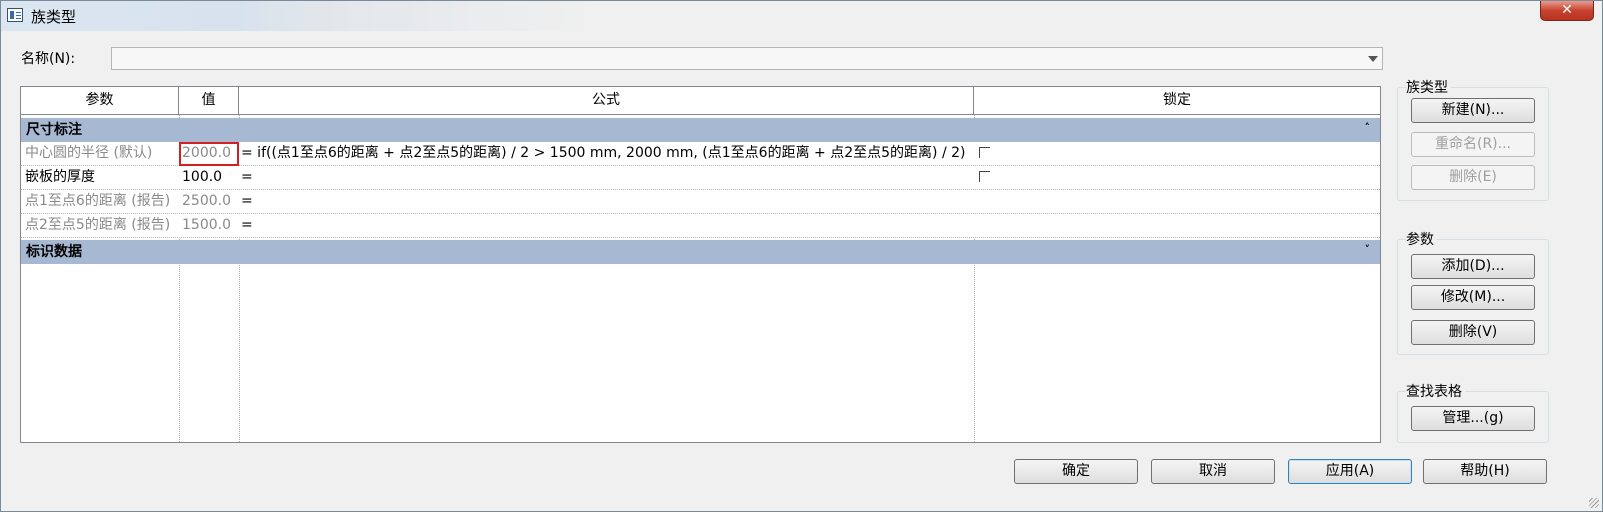 This screenshot has height=512, width=1603. What do you see at coordinates (54, 17) in the screenshot?
I see `dialog-title: 族类型` at bounding box center [54, 17].